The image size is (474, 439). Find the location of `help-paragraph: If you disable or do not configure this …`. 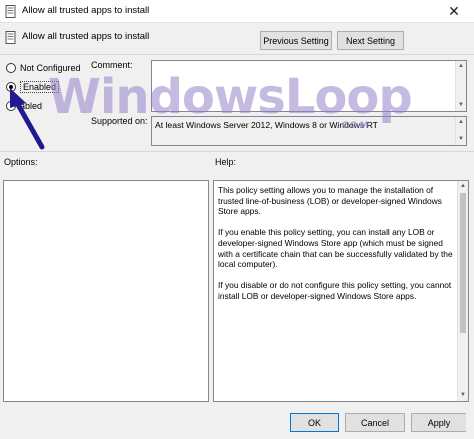

help-paragraph: If you disable or do not configure this … is located at coordinates (335, 290).